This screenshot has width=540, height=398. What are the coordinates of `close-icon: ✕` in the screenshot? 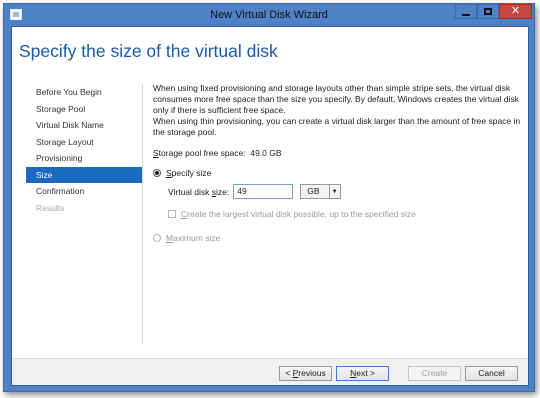 It's located at (515, 11).